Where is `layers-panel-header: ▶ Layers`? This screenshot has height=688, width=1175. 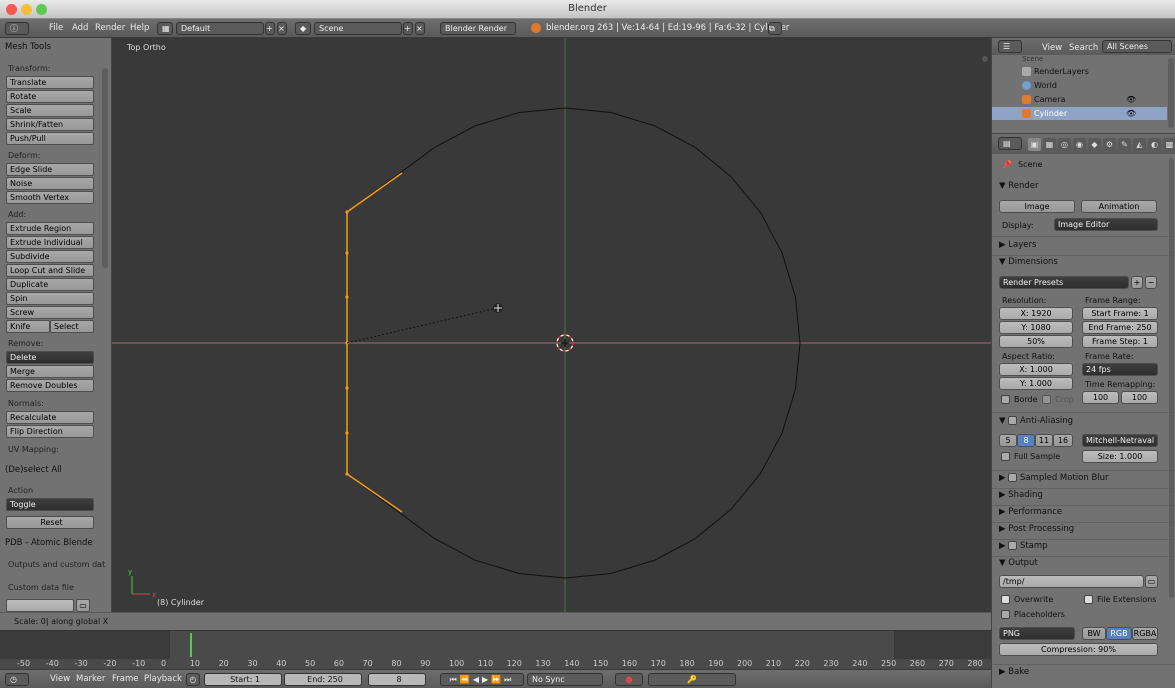 layers-panel-header: ▶ Layers is located at coordinates (1017, 245).